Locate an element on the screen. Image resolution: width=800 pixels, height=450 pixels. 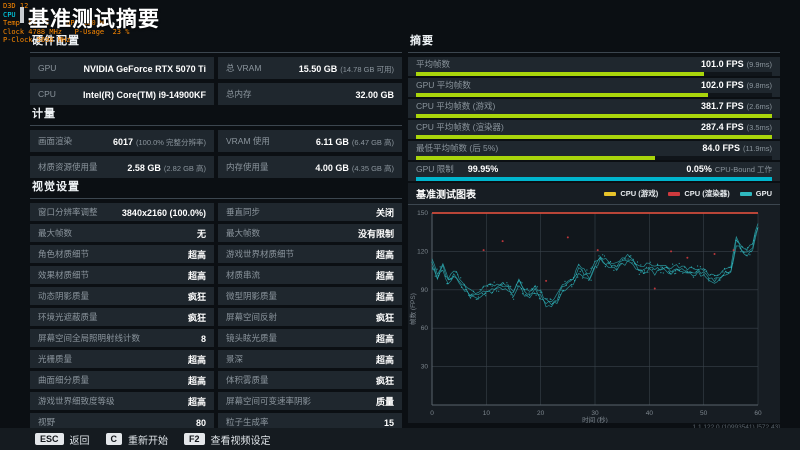
cell-label: GPU is located at coordinates (47, 68).